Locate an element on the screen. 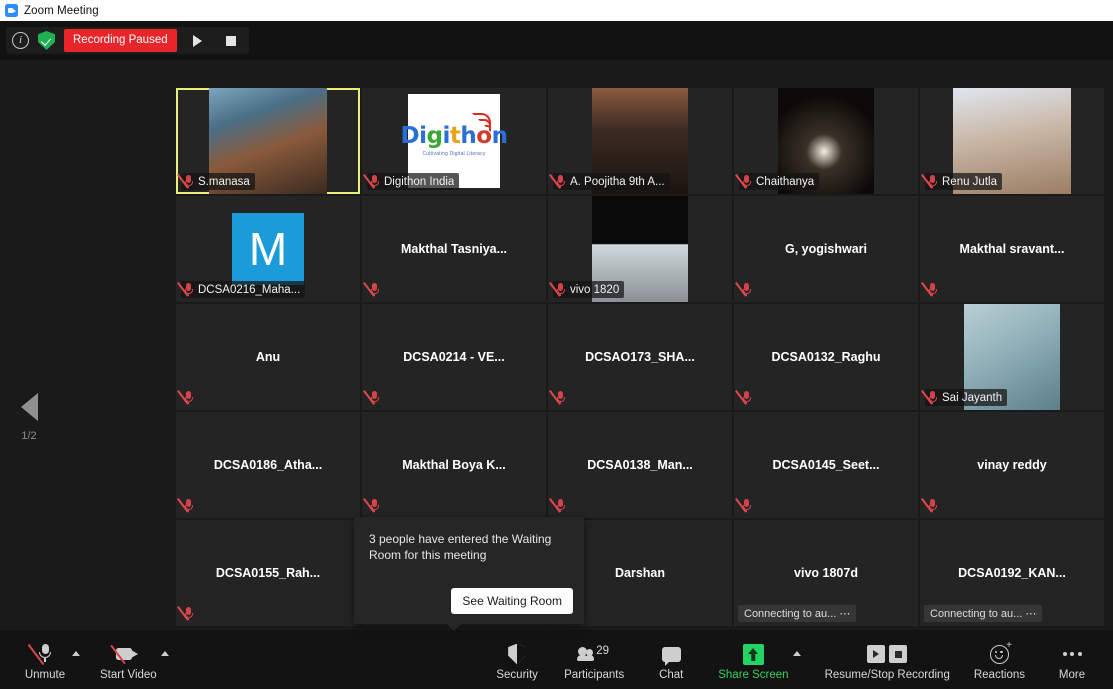 The height and width of the screenshot is (689, 1113). participant-tile: DCSA0192_KAN... Connecting to au... ⋯ is located at coordinates (1012, 573).